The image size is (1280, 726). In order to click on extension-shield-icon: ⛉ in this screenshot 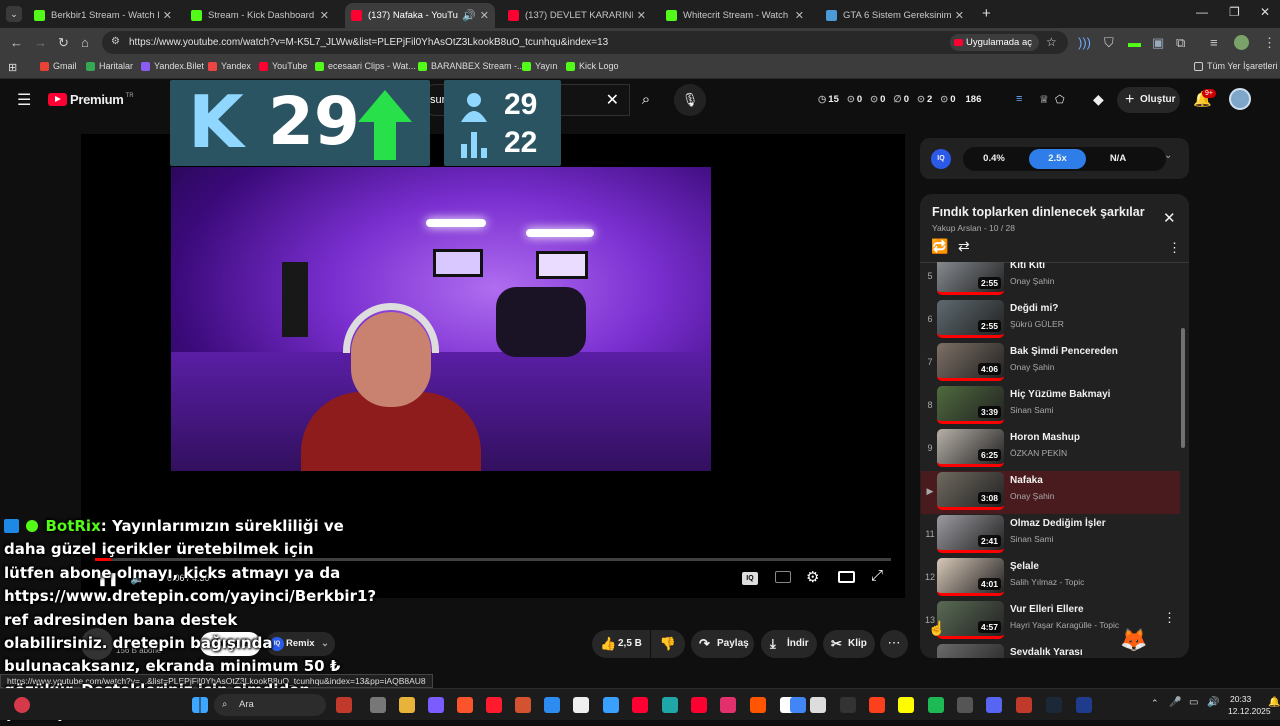, I will do `click(1109, 43)`.